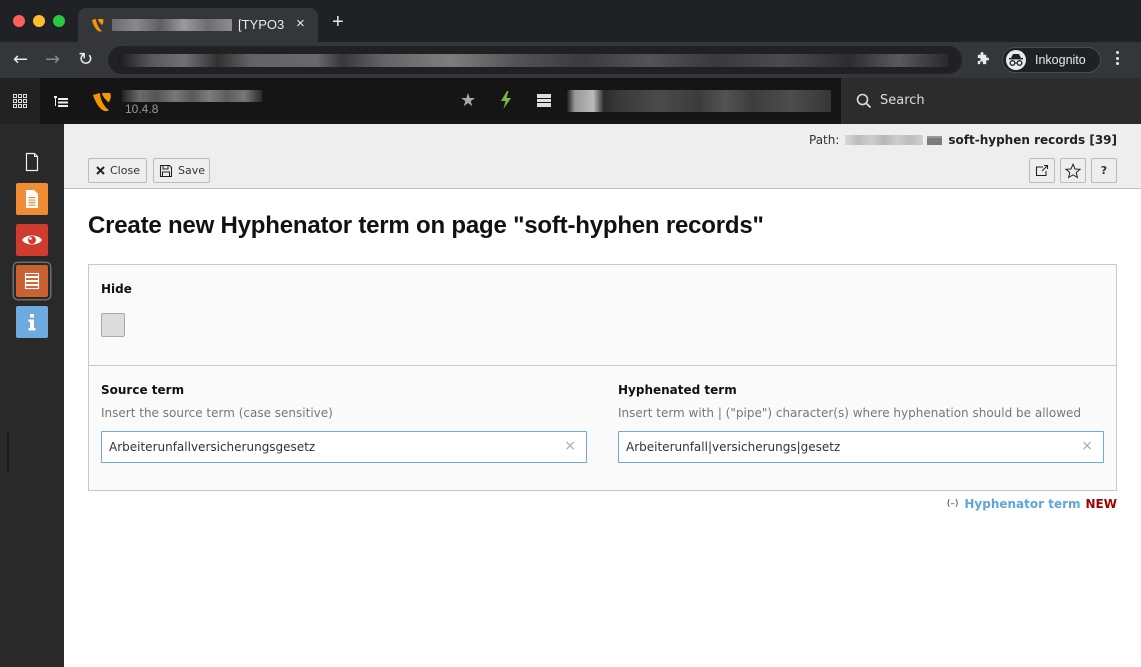 The height and width of the screenshot is (667, 1141). What do you see at coordinates (19, 21) in the screenshot?
I see `window-close-button` at bounding box center [19, 21].